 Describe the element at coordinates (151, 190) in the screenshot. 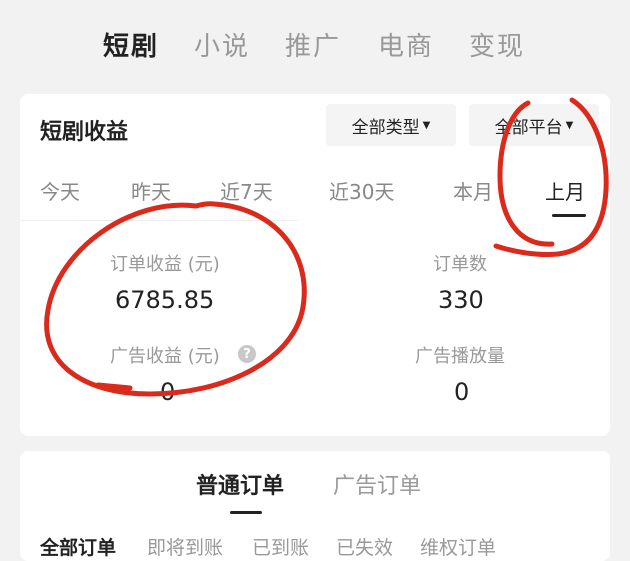

I see `range-tab-yesterday: 昨天` at that location.